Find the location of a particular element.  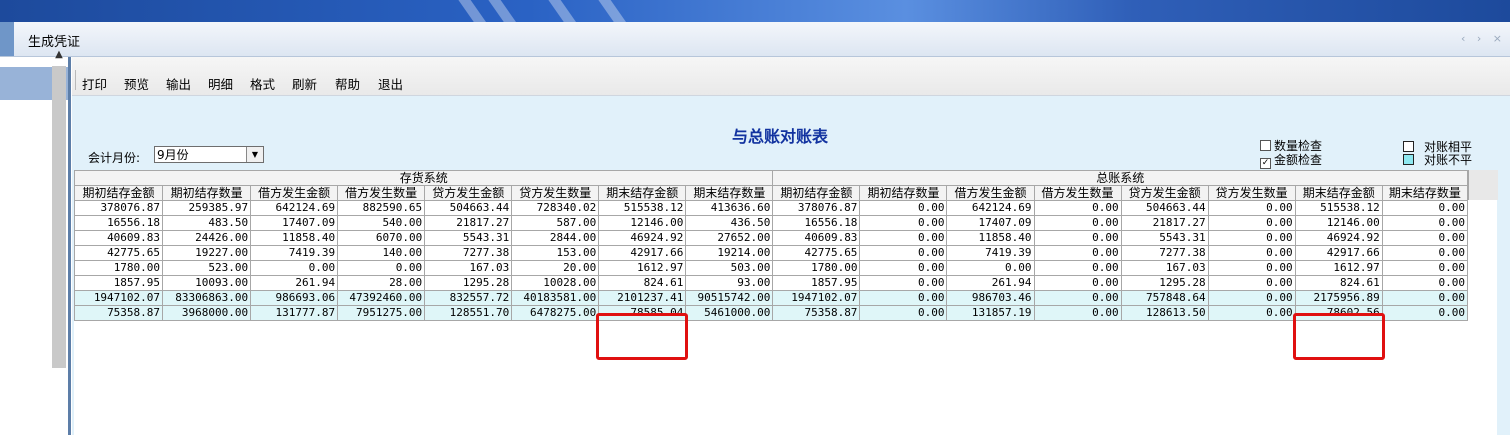

unchecked-box-icon is located at coordinates (1265, 145).